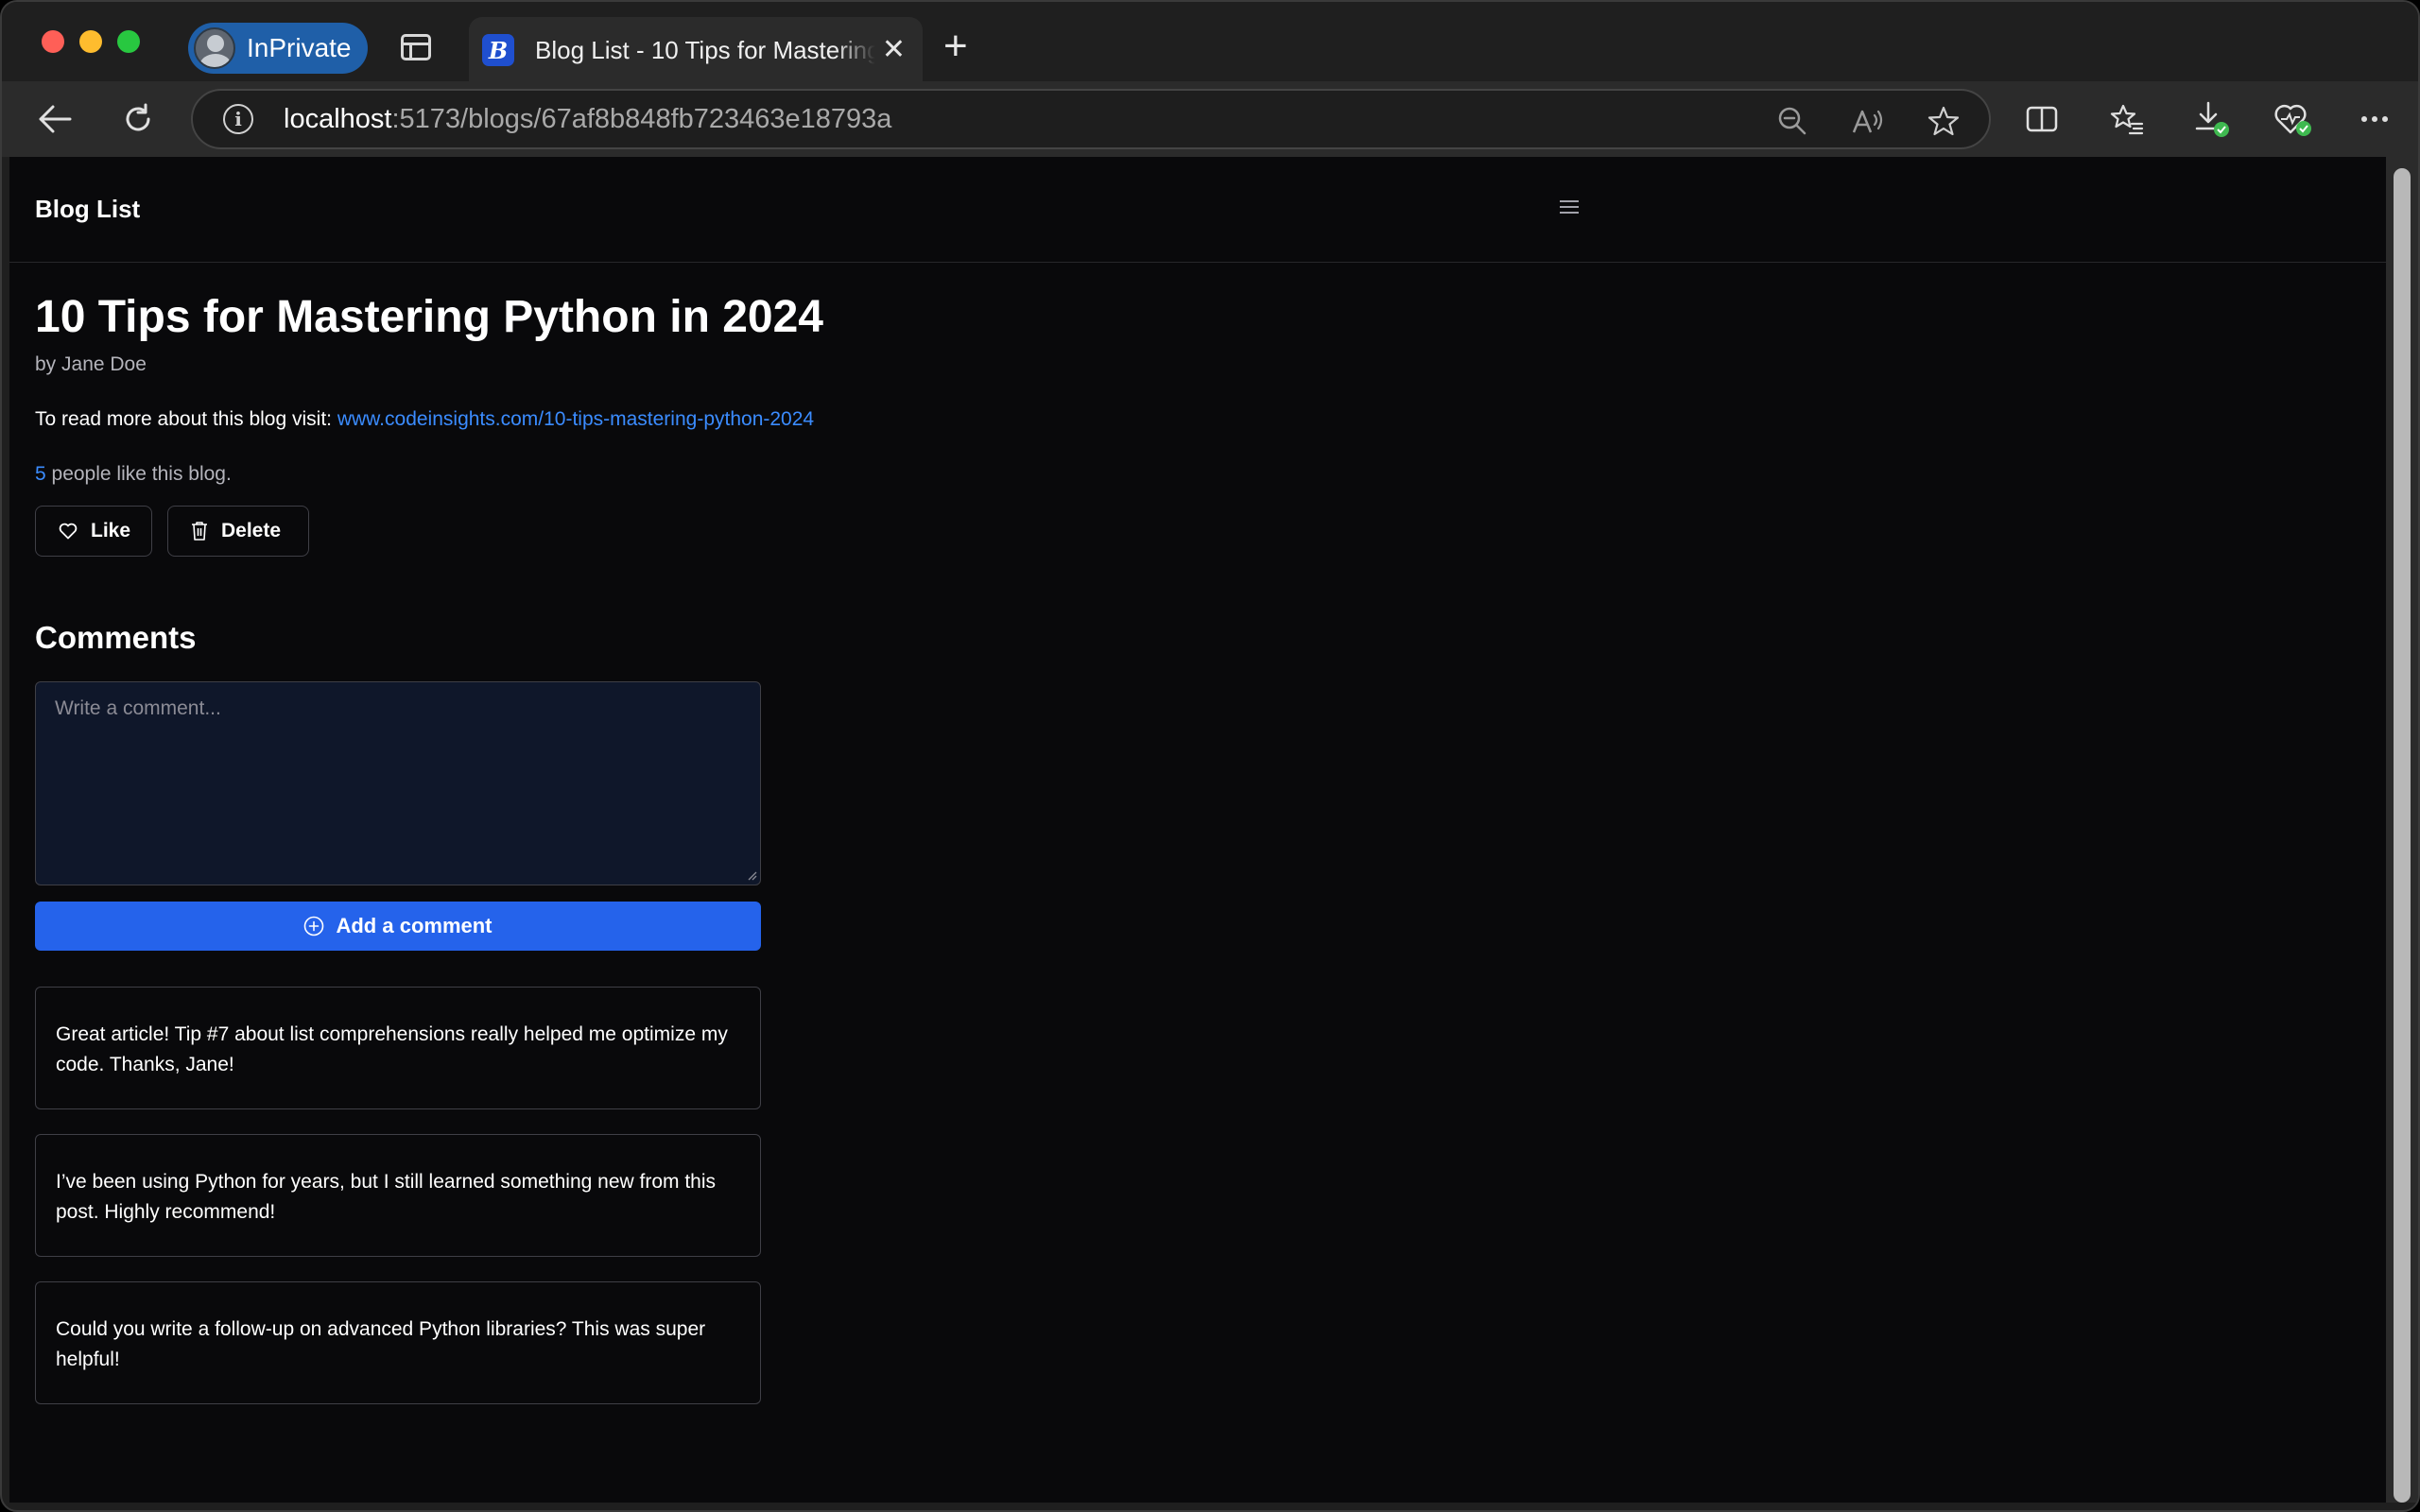 Image resolution: width=2420 pixels, height=1512 pixels. I want to click on more-icon, so click(2374, 119).